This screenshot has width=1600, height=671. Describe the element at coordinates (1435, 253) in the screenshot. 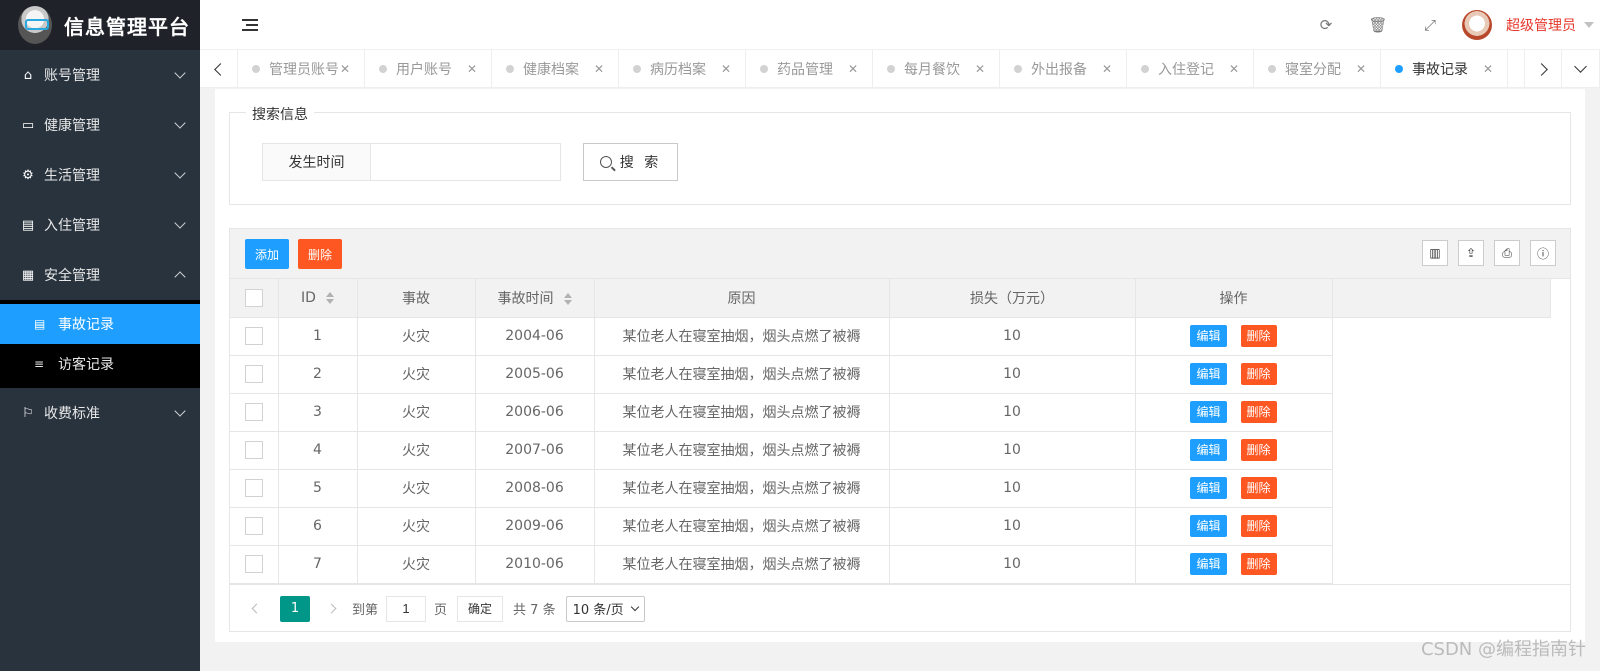

I see `columns-filter-icon: ▥` at that location.